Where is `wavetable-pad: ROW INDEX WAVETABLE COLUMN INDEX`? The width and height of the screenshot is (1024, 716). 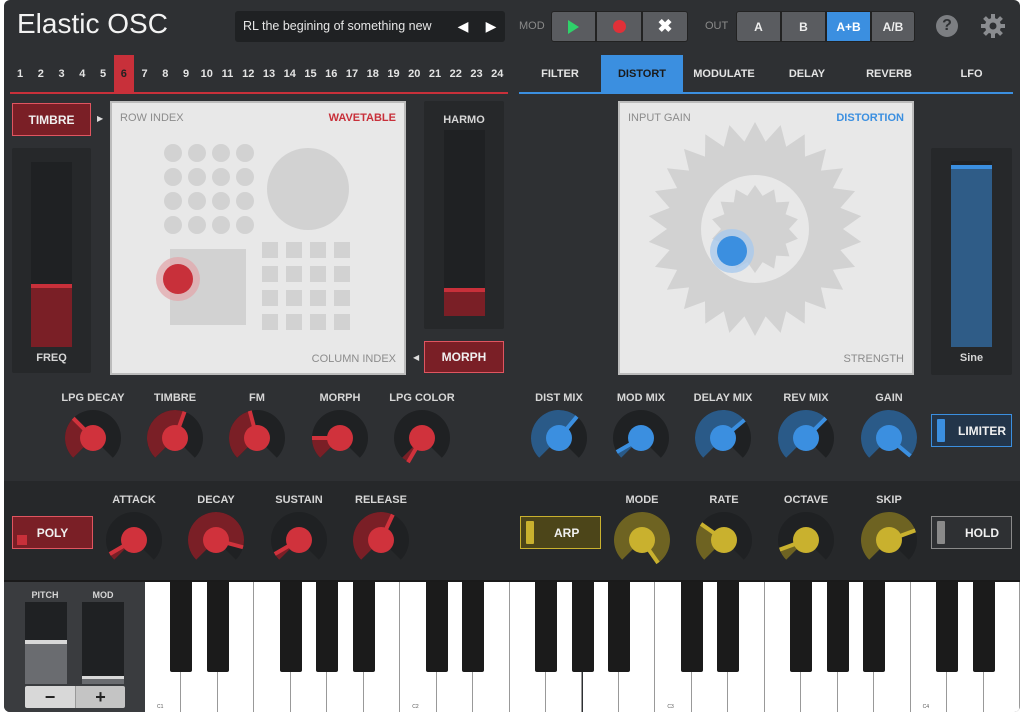
wavetable-pad: ROW INDEX WAVETABLE COLUMN INDEX is located at coordinates (258, 238).